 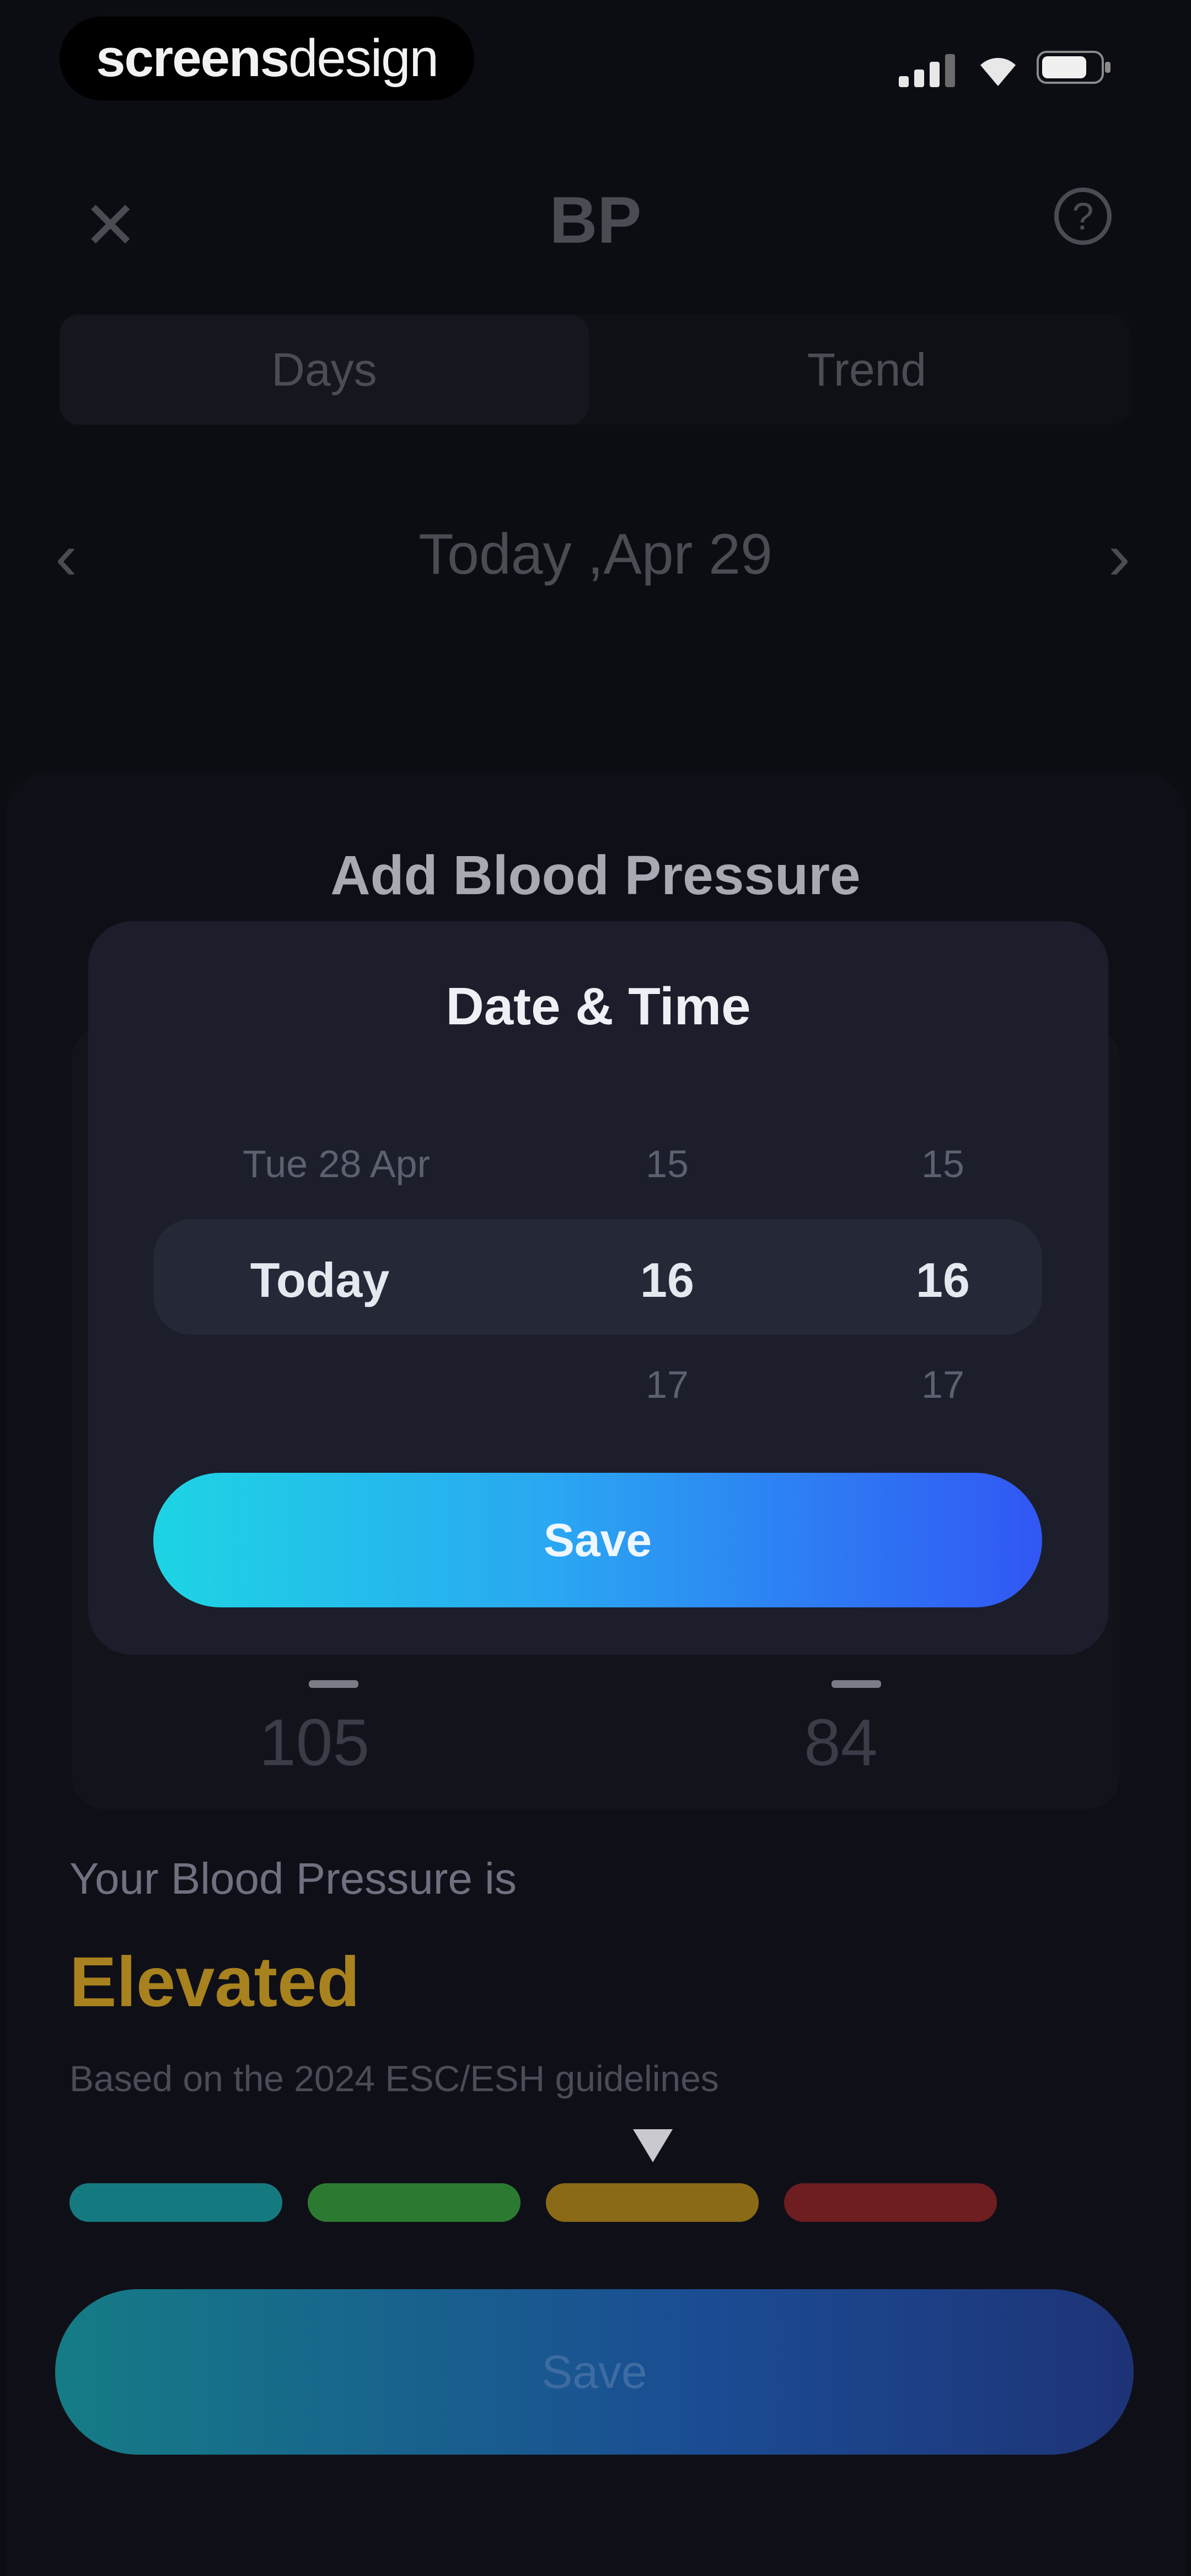 What do you see at coordinates (653, 2145) in the screenshot?
I see `scale-marker-icon` at bounding box center [653, 2145].